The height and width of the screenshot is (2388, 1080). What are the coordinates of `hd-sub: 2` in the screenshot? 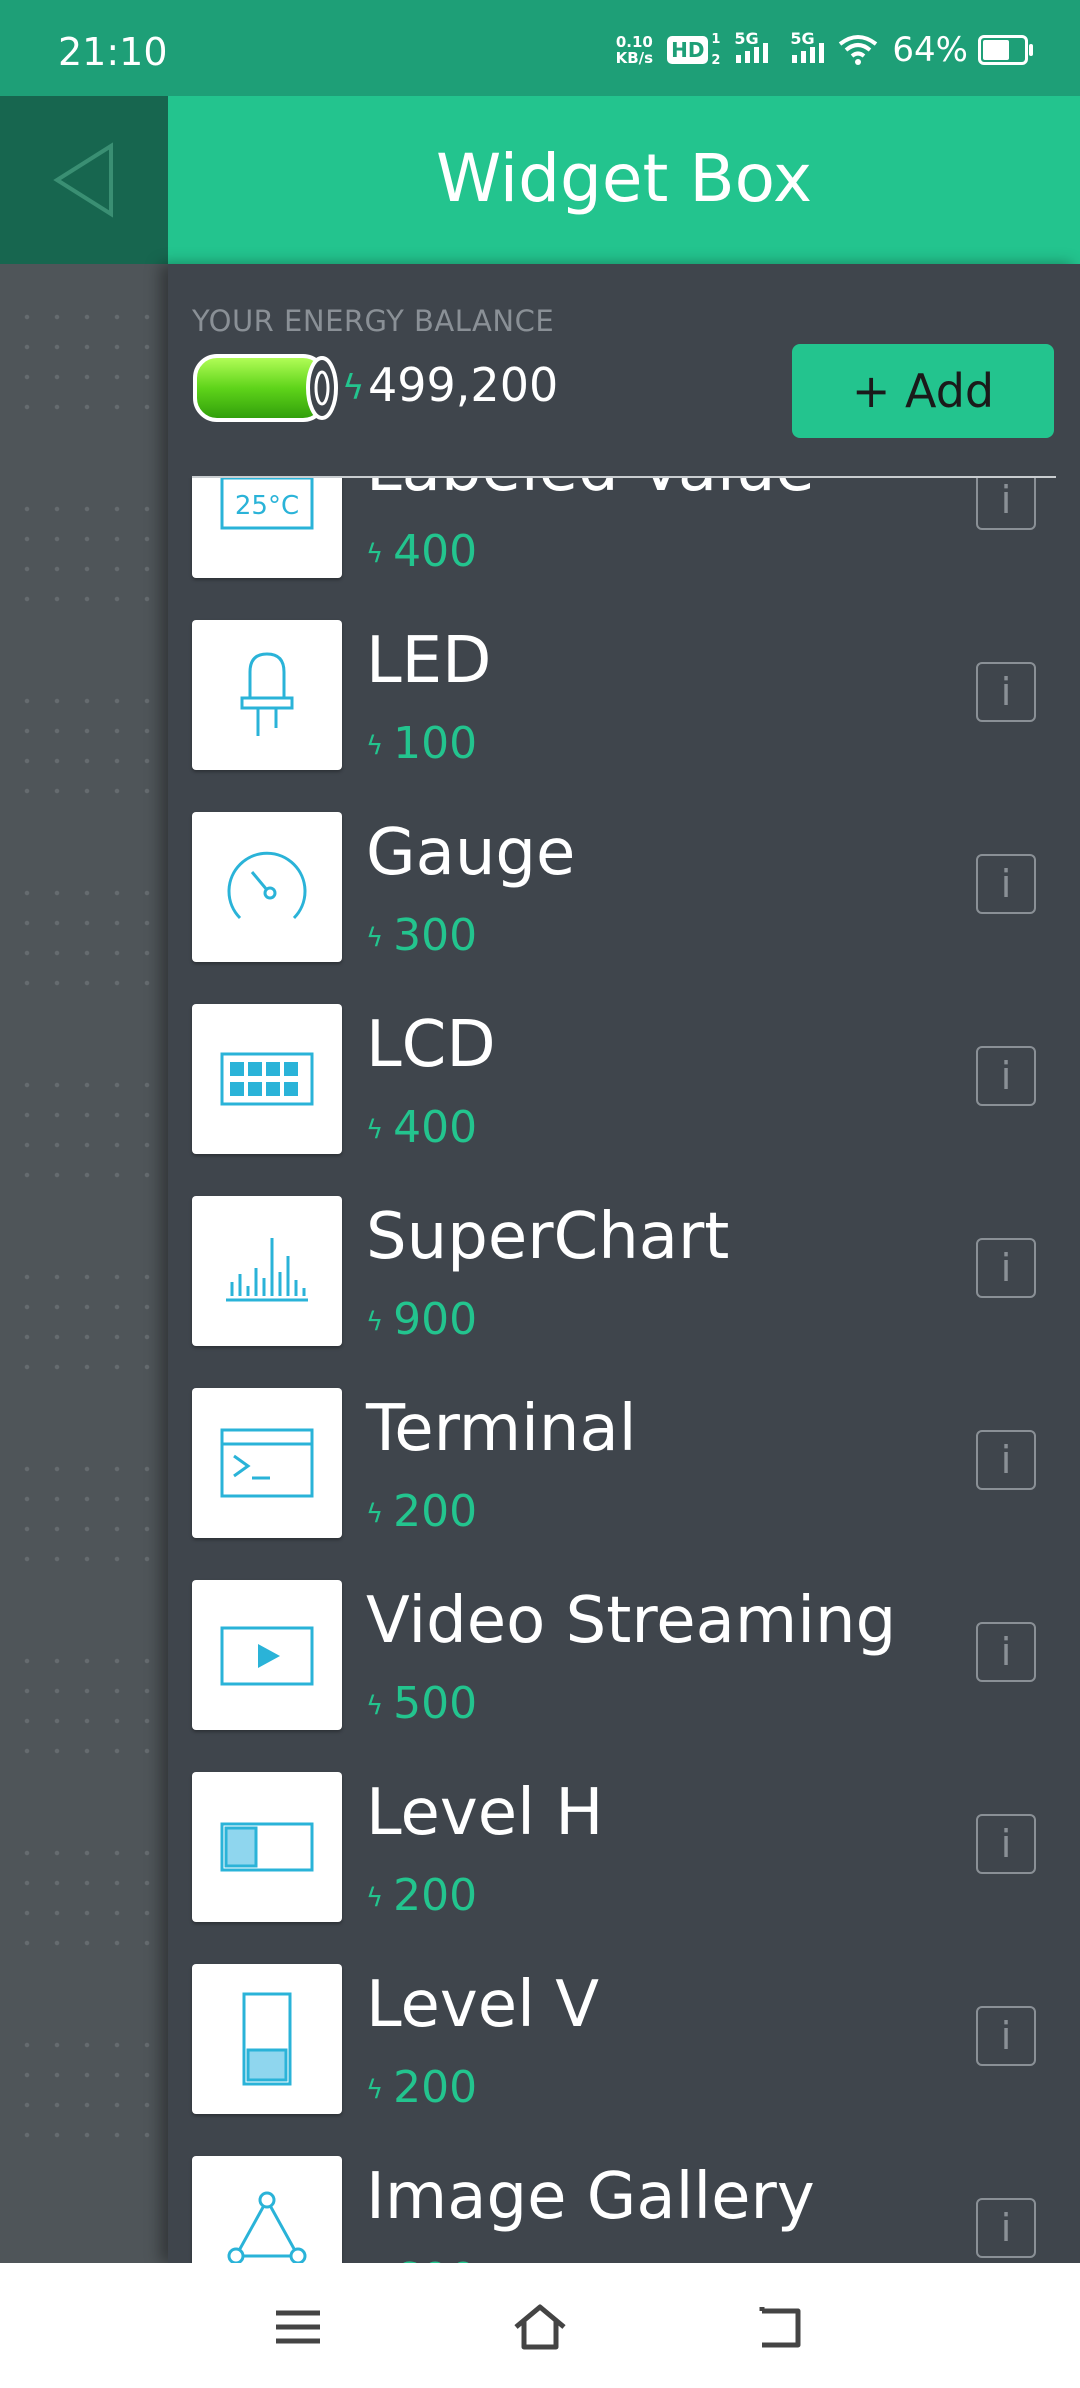 It's located at (716, 60).